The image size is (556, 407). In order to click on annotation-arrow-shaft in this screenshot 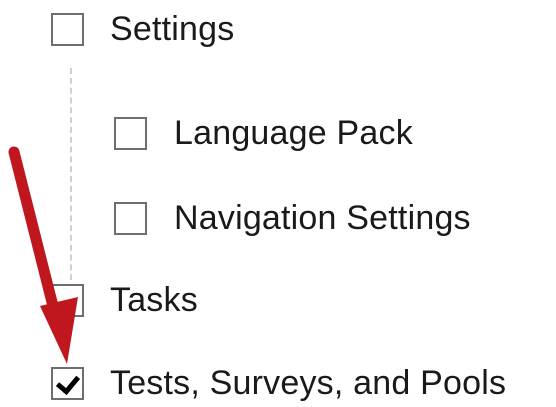, I will do `click(35, 235)`.